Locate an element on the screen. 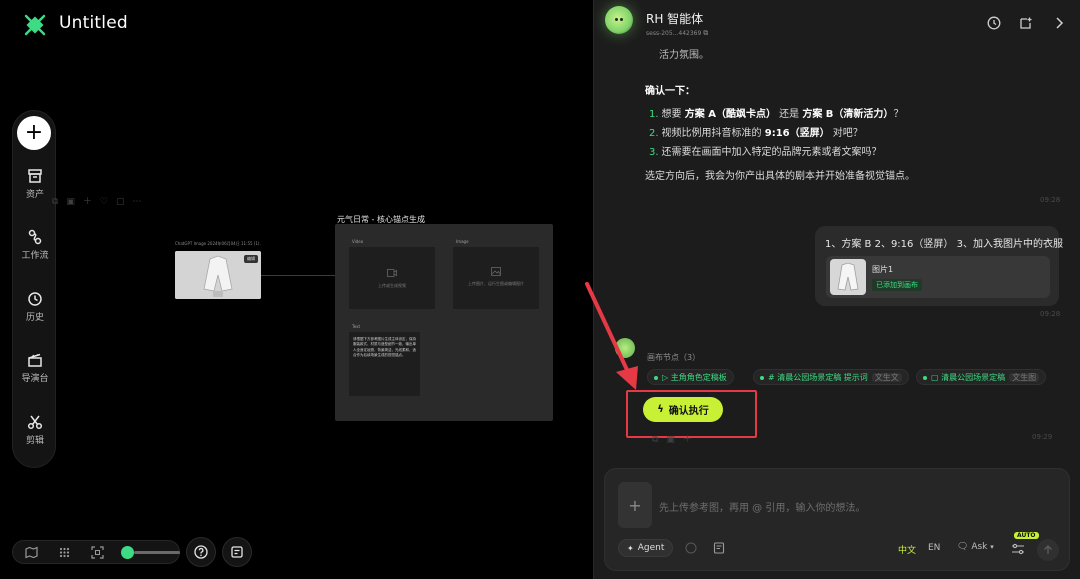 Image resolution: width=1080 pixels, height=579 pixels. list-bold: 9:16（竖屏） is located at coordinates (797, 133).